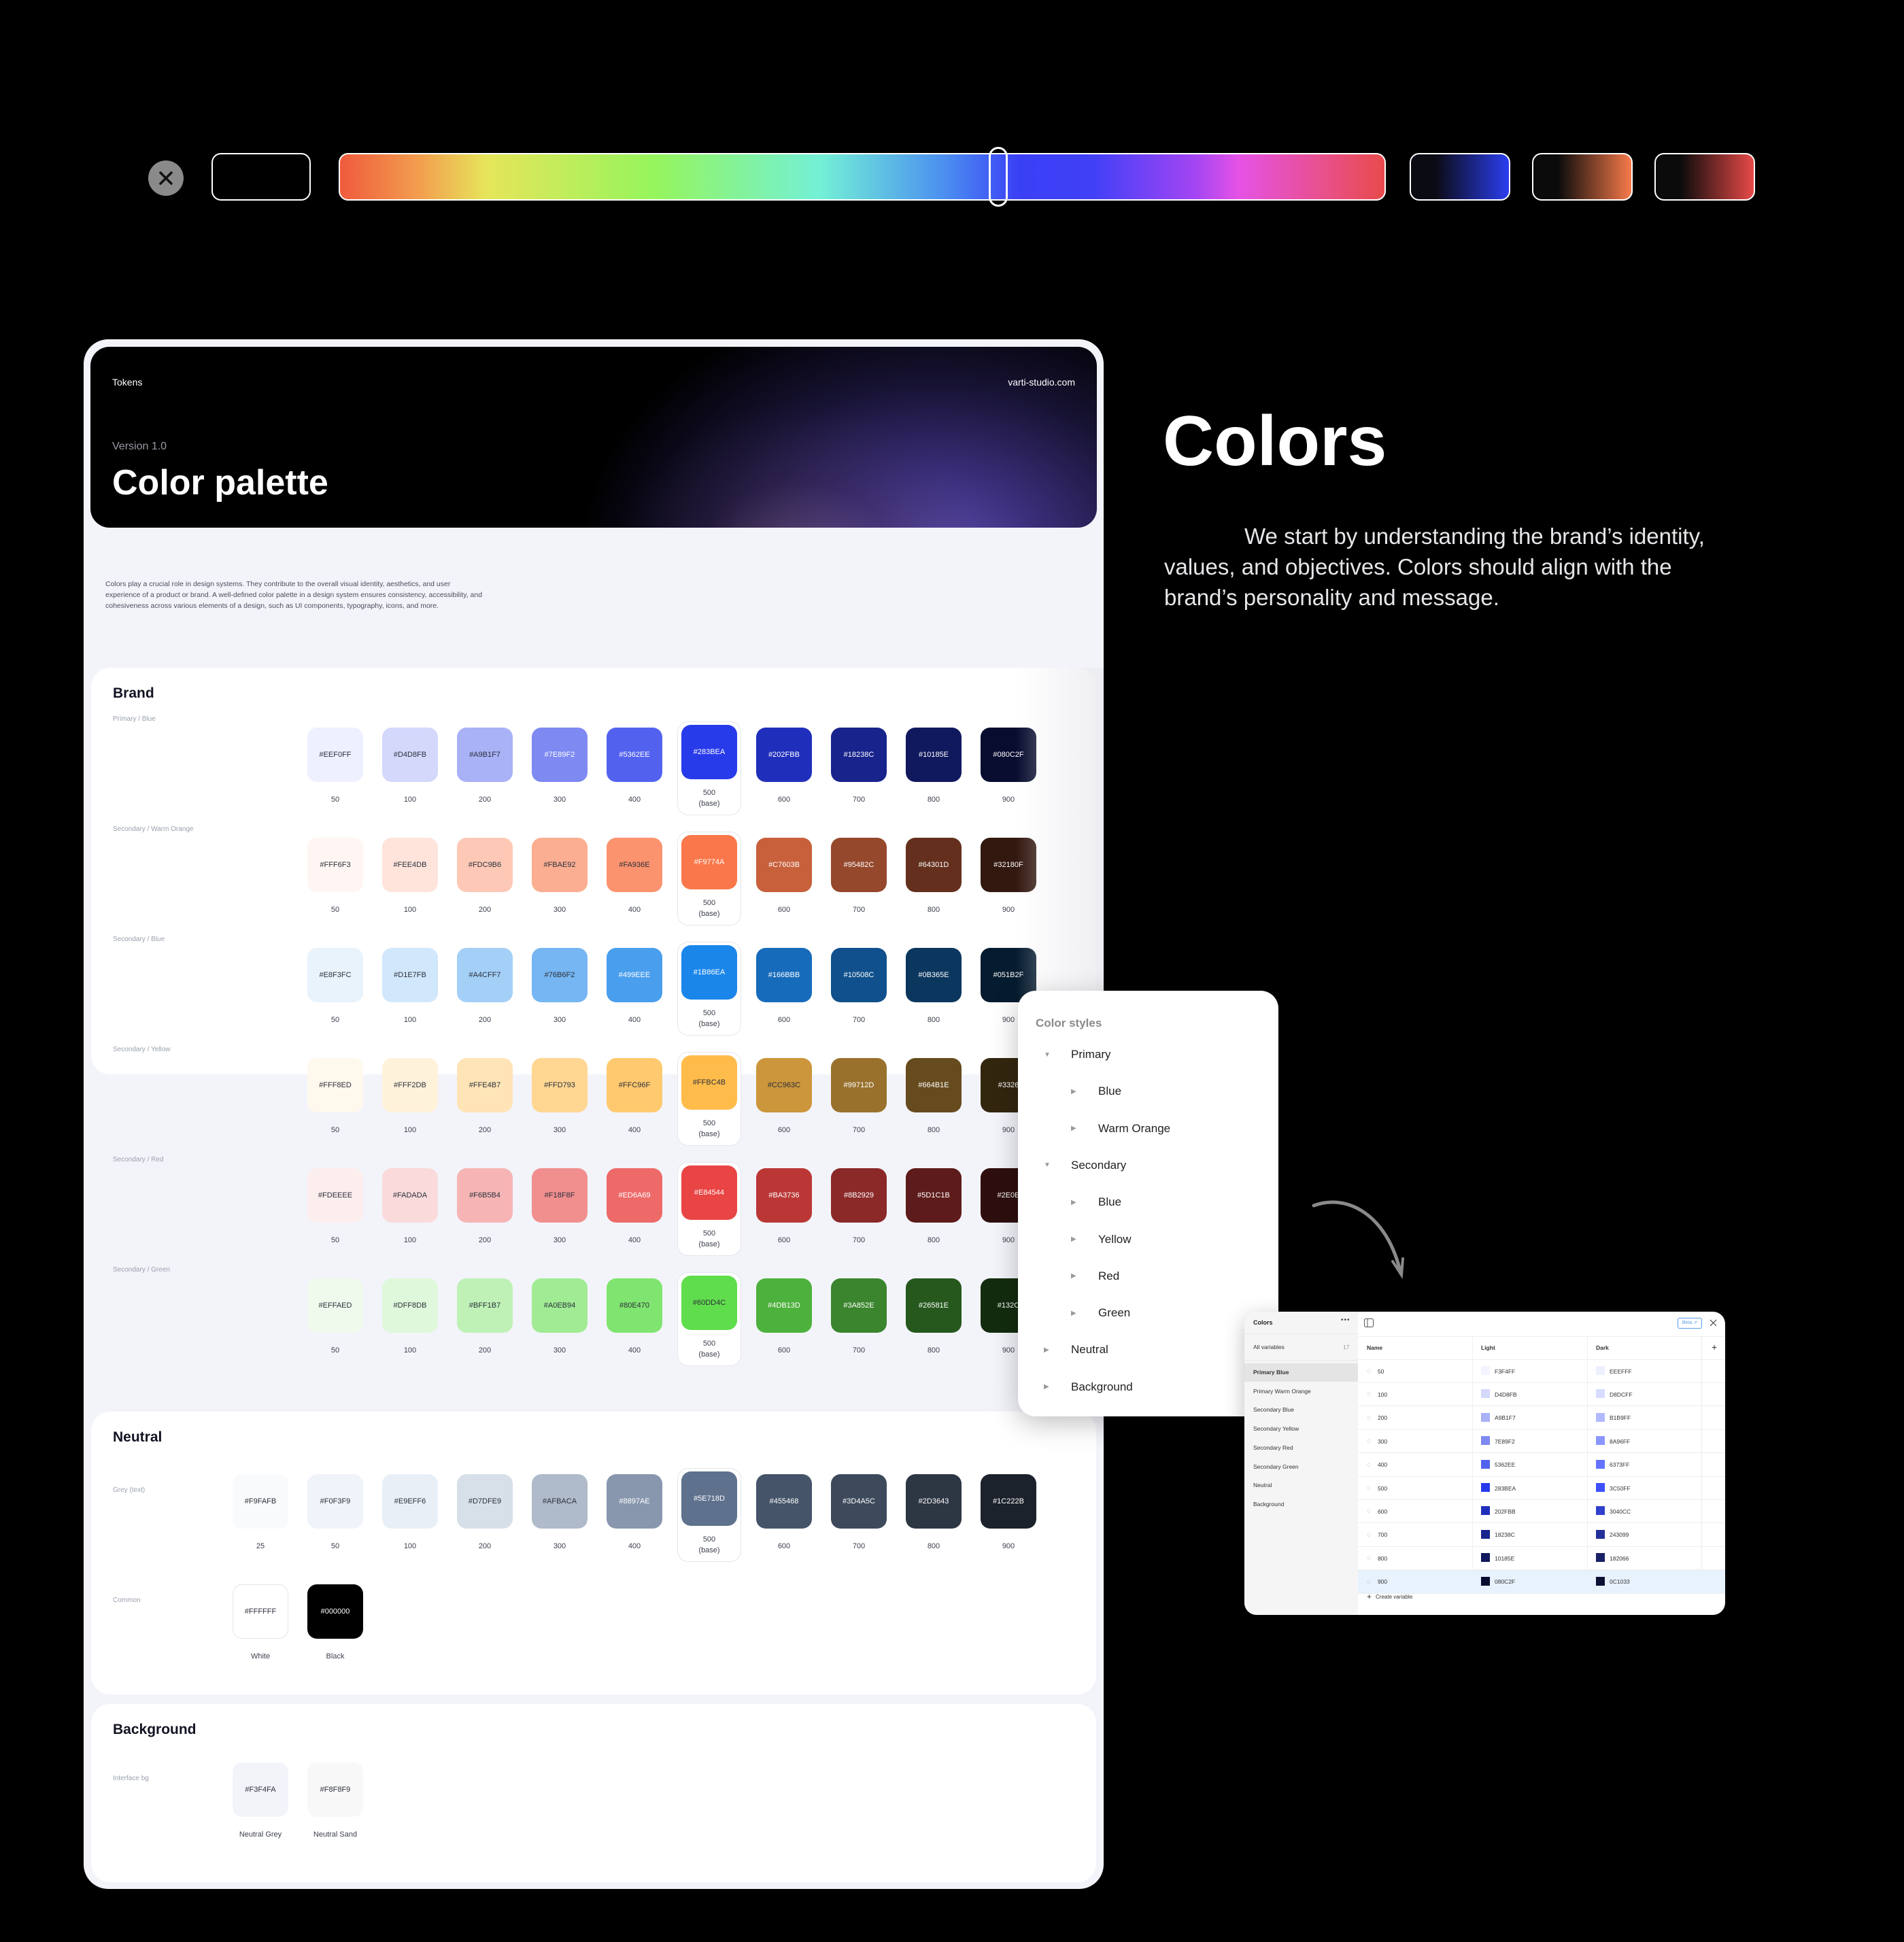 This screenshot has width=1904, height=1942. Describe the element at coordinates (1095, 1276) in the screenshot. I see `tree-item-red: ▶ Red` at that location.